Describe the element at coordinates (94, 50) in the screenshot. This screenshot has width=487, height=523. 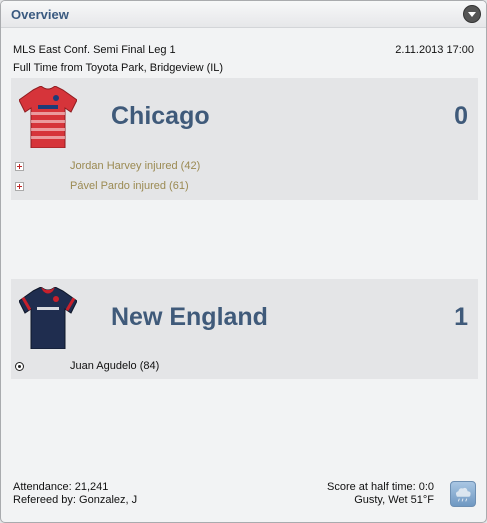
I see `competition-label: MLS East Conf. Semi Final Leg 1` at that location.